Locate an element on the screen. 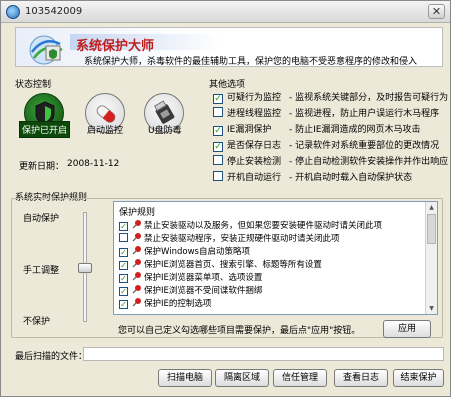 The height and width of the screenshot is (397, 451). protection-toggle-label: 保护已开启 is located at coordinates (45, 129).